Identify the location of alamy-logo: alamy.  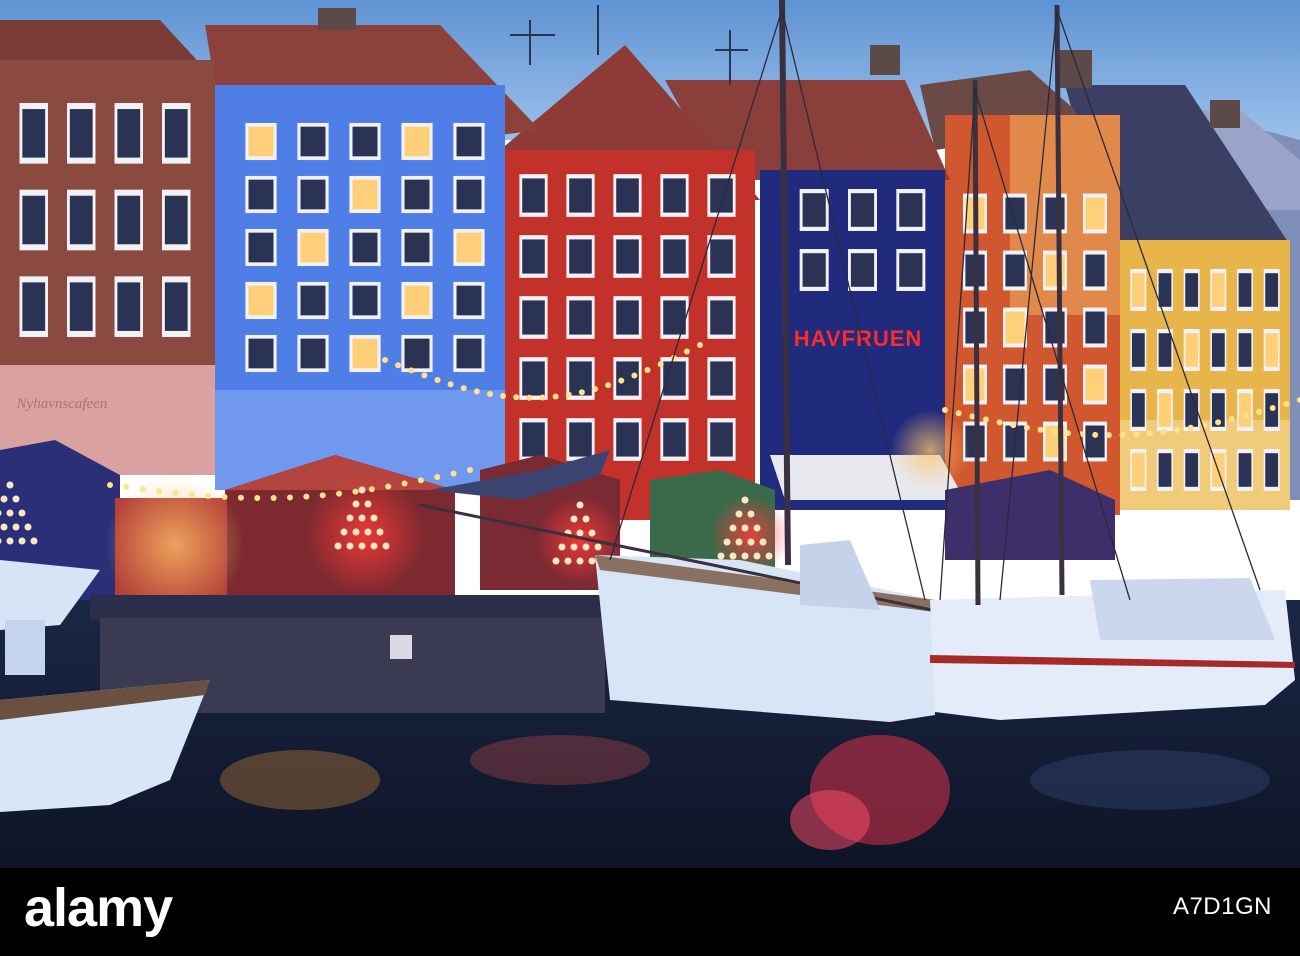
(99, 908).